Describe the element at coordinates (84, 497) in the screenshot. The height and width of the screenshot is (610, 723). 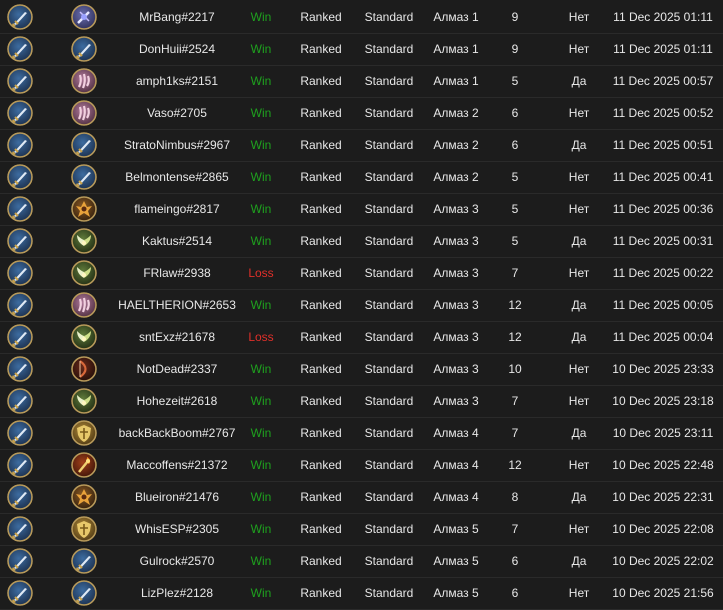
I see `flame-crest-icon` at that location.